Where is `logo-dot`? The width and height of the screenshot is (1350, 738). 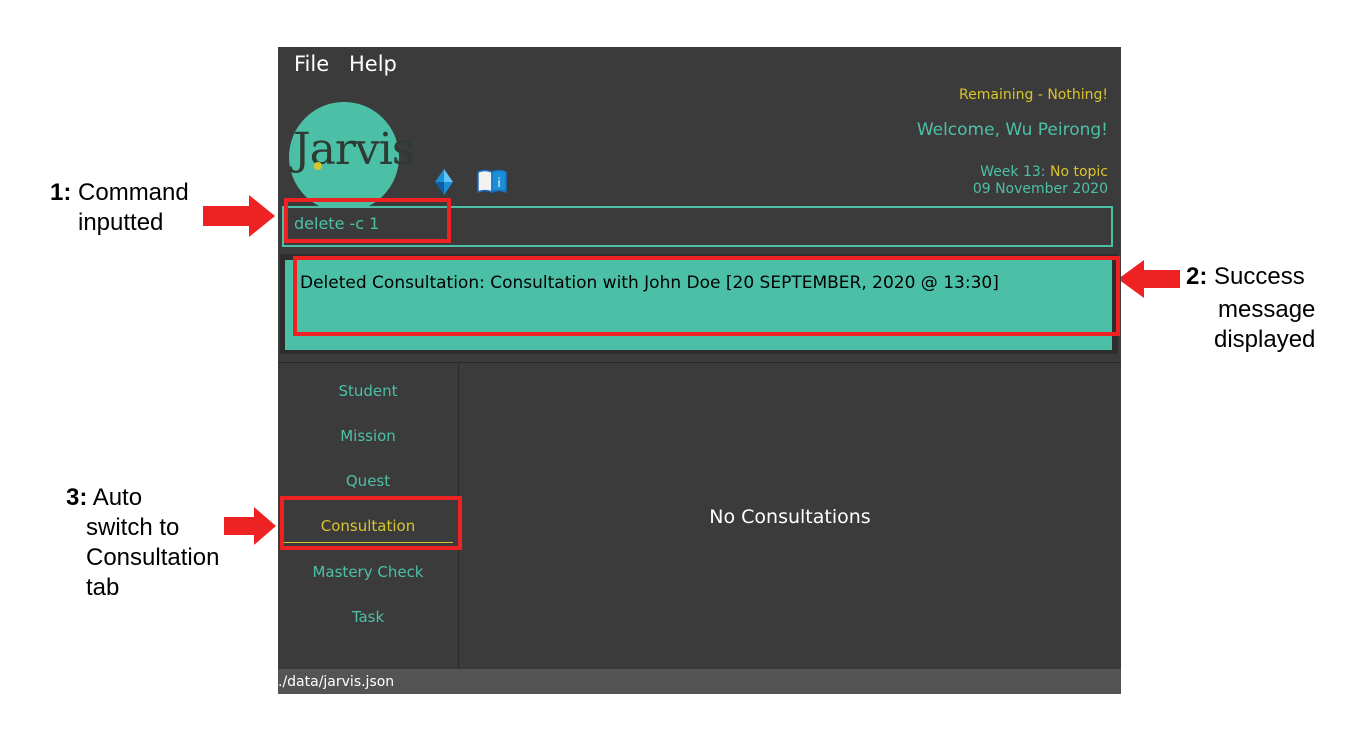 logo-dot is located at coordinates (318, 166).